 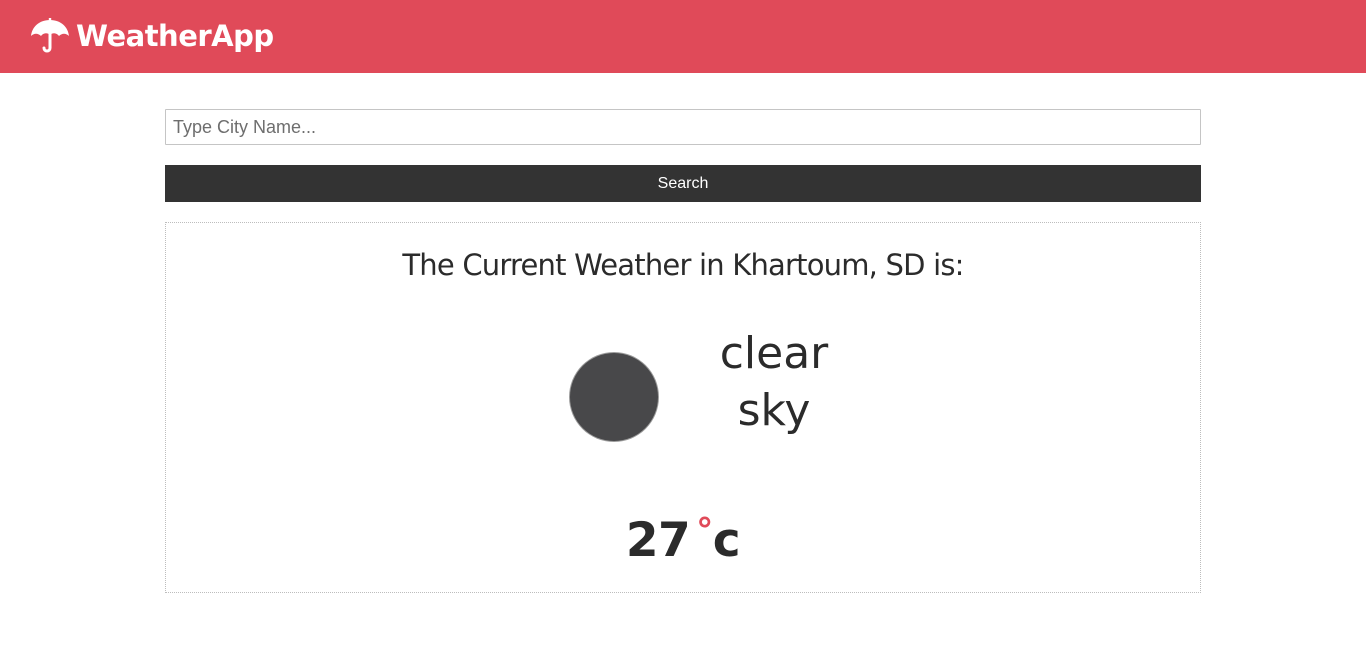 I want to click on umbrella-icon, so click(x=50, y=35).